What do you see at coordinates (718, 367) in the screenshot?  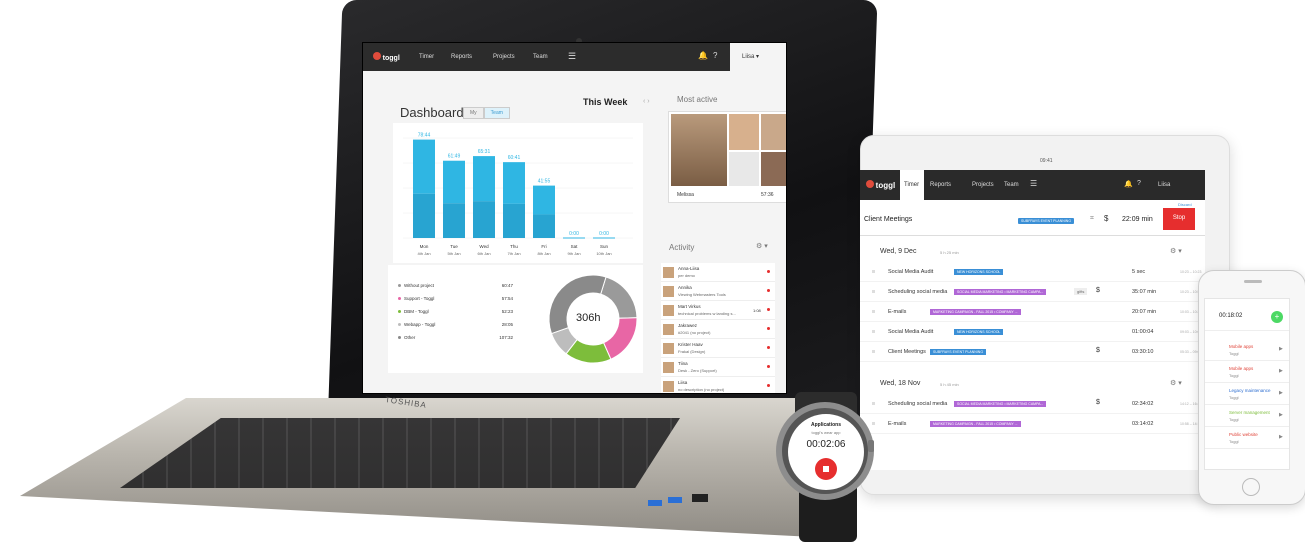 I see `activity-row: Tiina Desk - Zero (Support)` at bounding box center [718, 367].